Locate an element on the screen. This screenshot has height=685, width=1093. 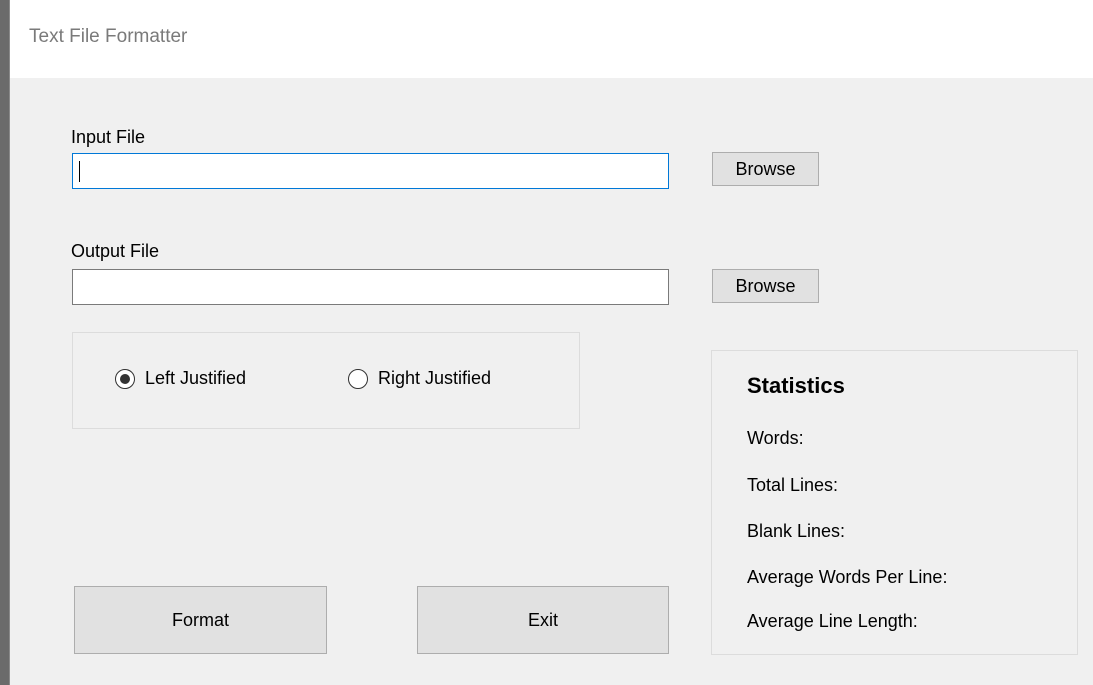
format-button: Format is located at coordinates (200, 620).